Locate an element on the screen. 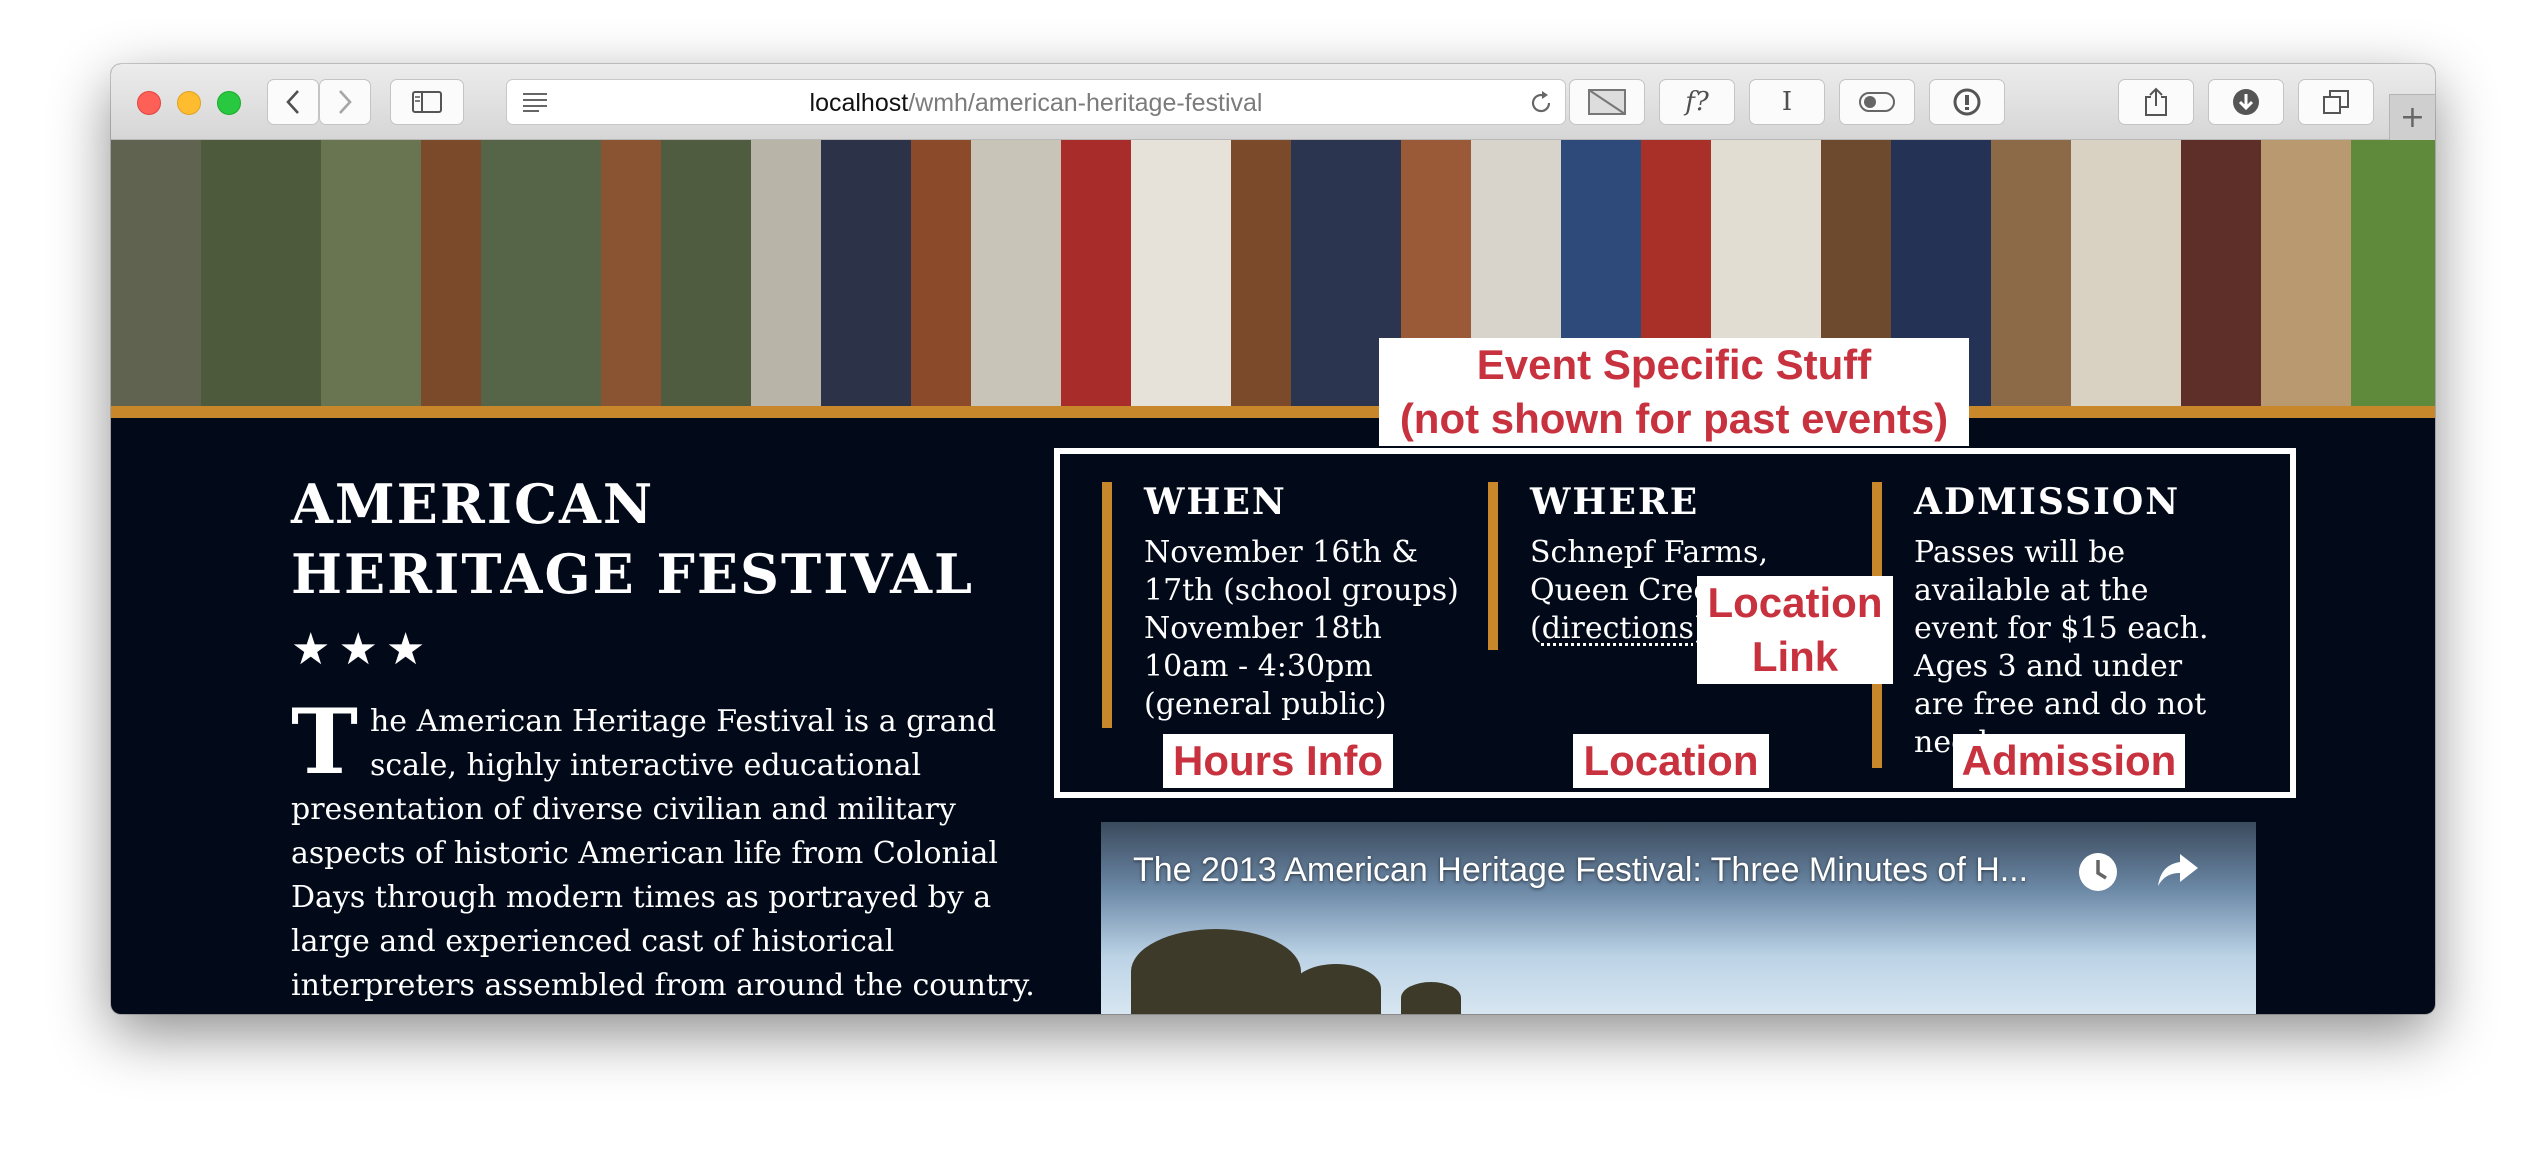 This screenshot has height=1172, width=2546. annotation-location-link: Location Link is located at coordinates (1795, 630).